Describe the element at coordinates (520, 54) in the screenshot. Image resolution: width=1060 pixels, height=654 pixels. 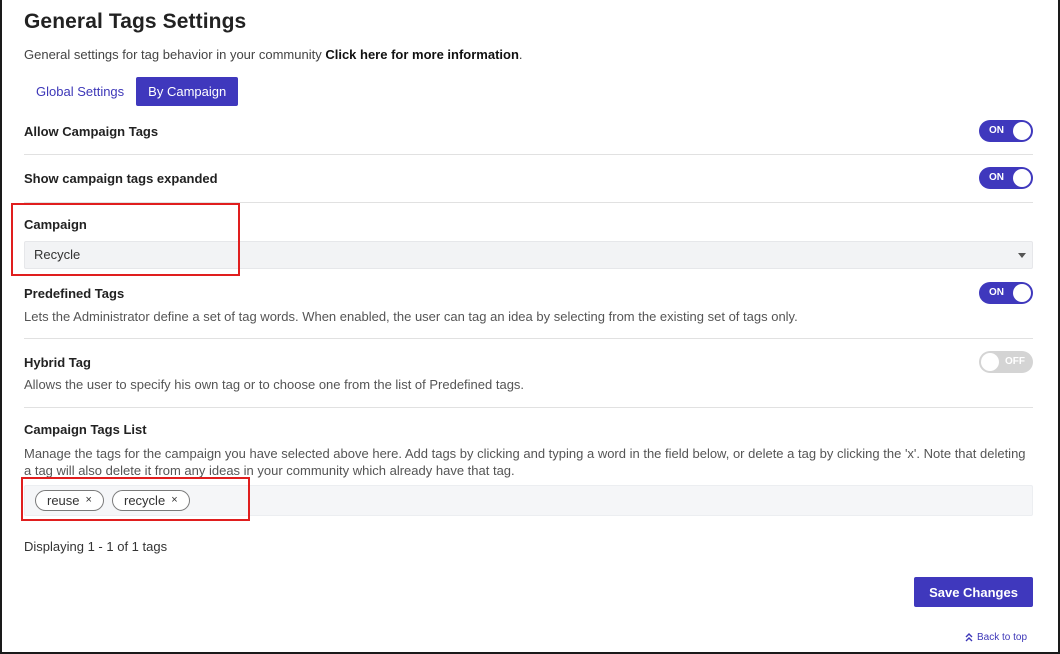
I see `subtitle-suffix: .` at that location.